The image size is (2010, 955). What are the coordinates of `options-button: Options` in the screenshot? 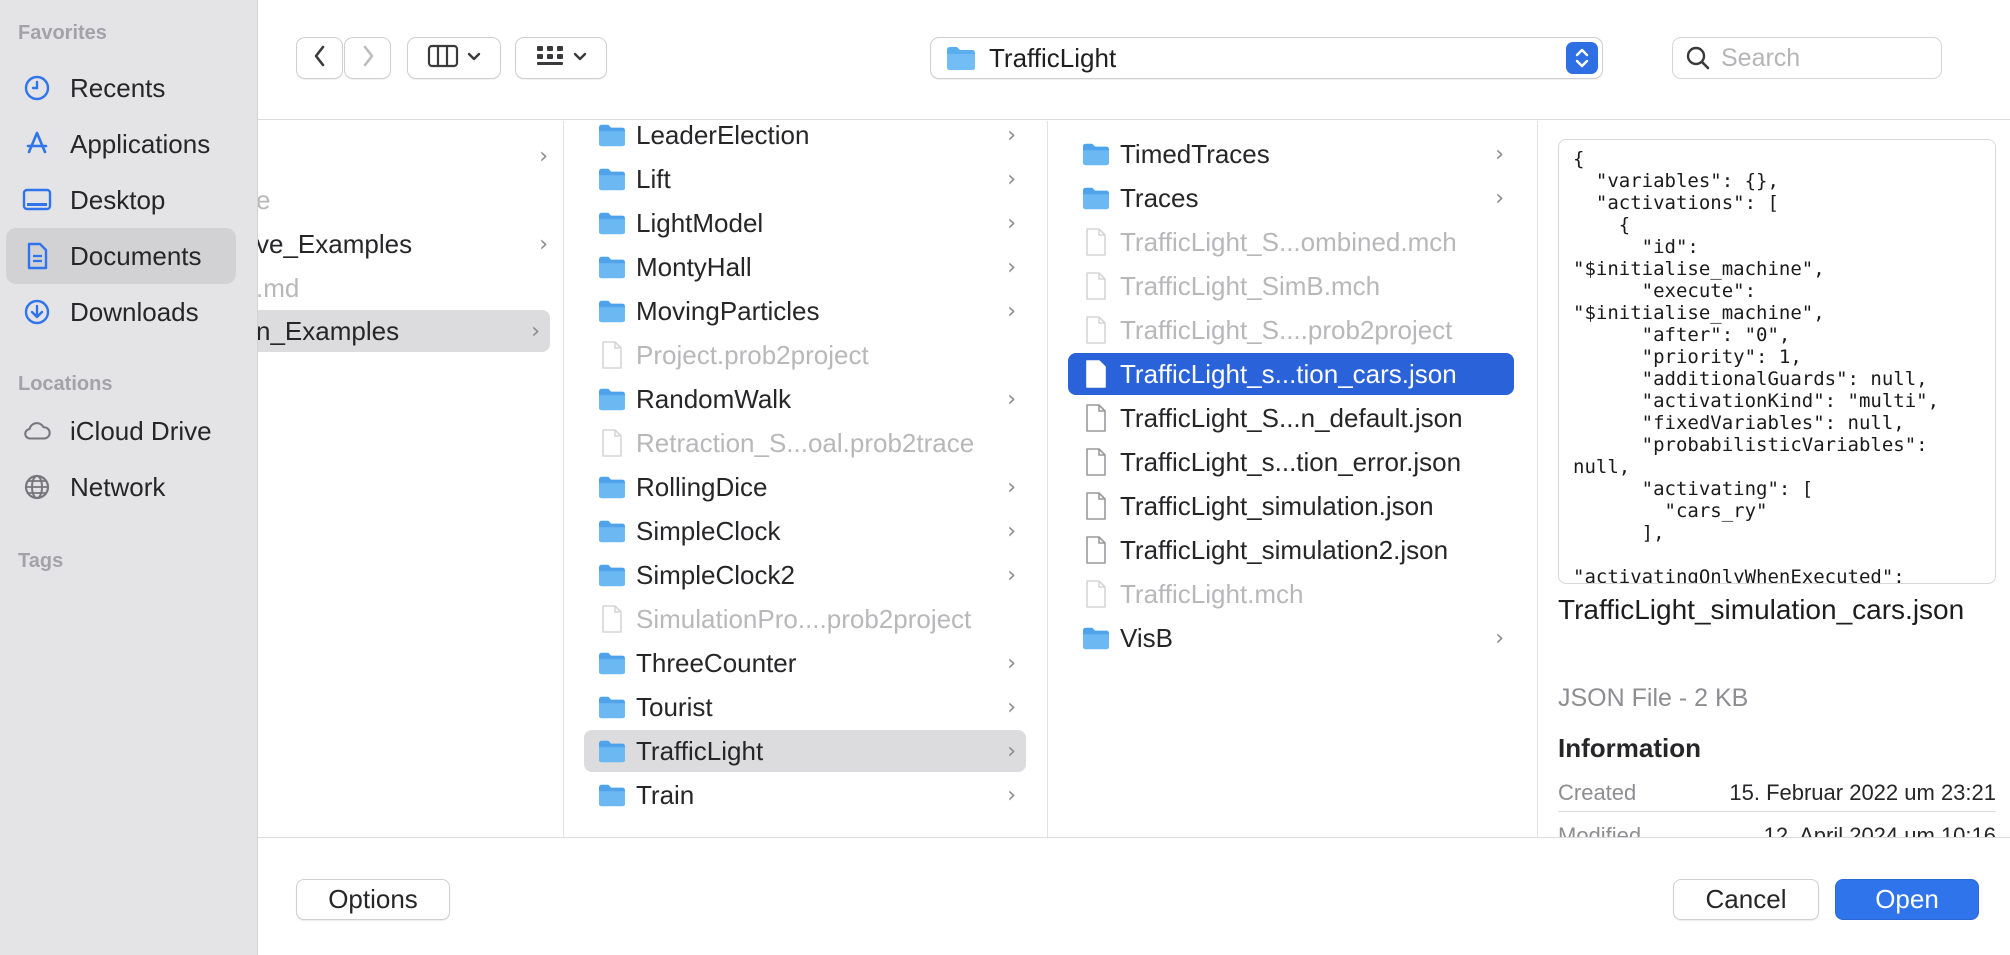 It's located at (373, 899).